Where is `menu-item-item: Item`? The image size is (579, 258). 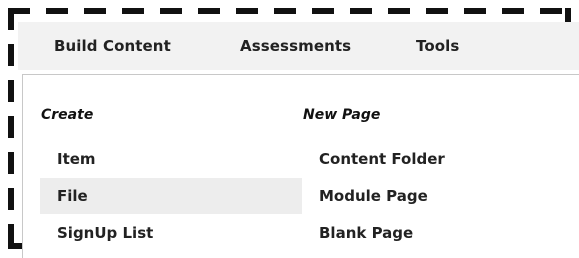 menu-item-item: Item is located at coordinates (171, 159).